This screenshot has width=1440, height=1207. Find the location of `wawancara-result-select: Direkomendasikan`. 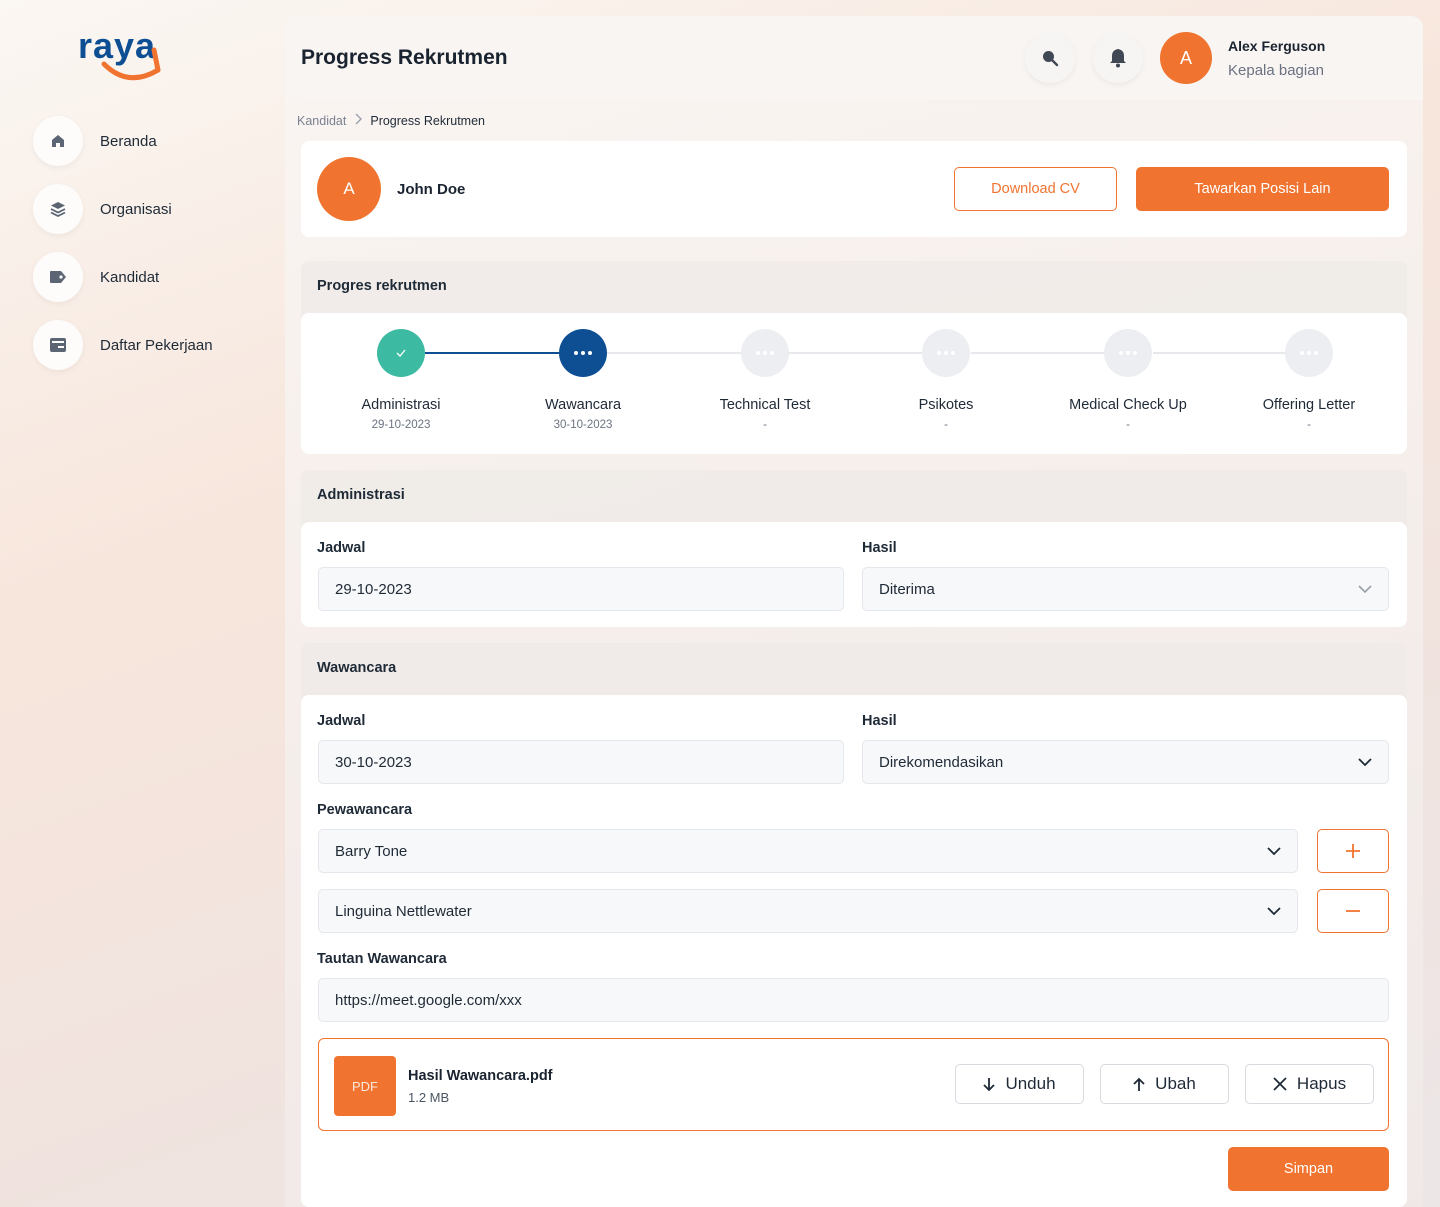

wawancara-result-select: Direkomendasikan is located at coordinates (1125, 762).